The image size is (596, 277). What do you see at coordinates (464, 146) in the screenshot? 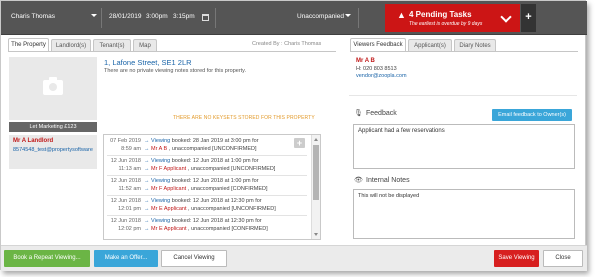
I see `feedback-textarea: Applicant had a few reservations` at bounding box center [464, 146].